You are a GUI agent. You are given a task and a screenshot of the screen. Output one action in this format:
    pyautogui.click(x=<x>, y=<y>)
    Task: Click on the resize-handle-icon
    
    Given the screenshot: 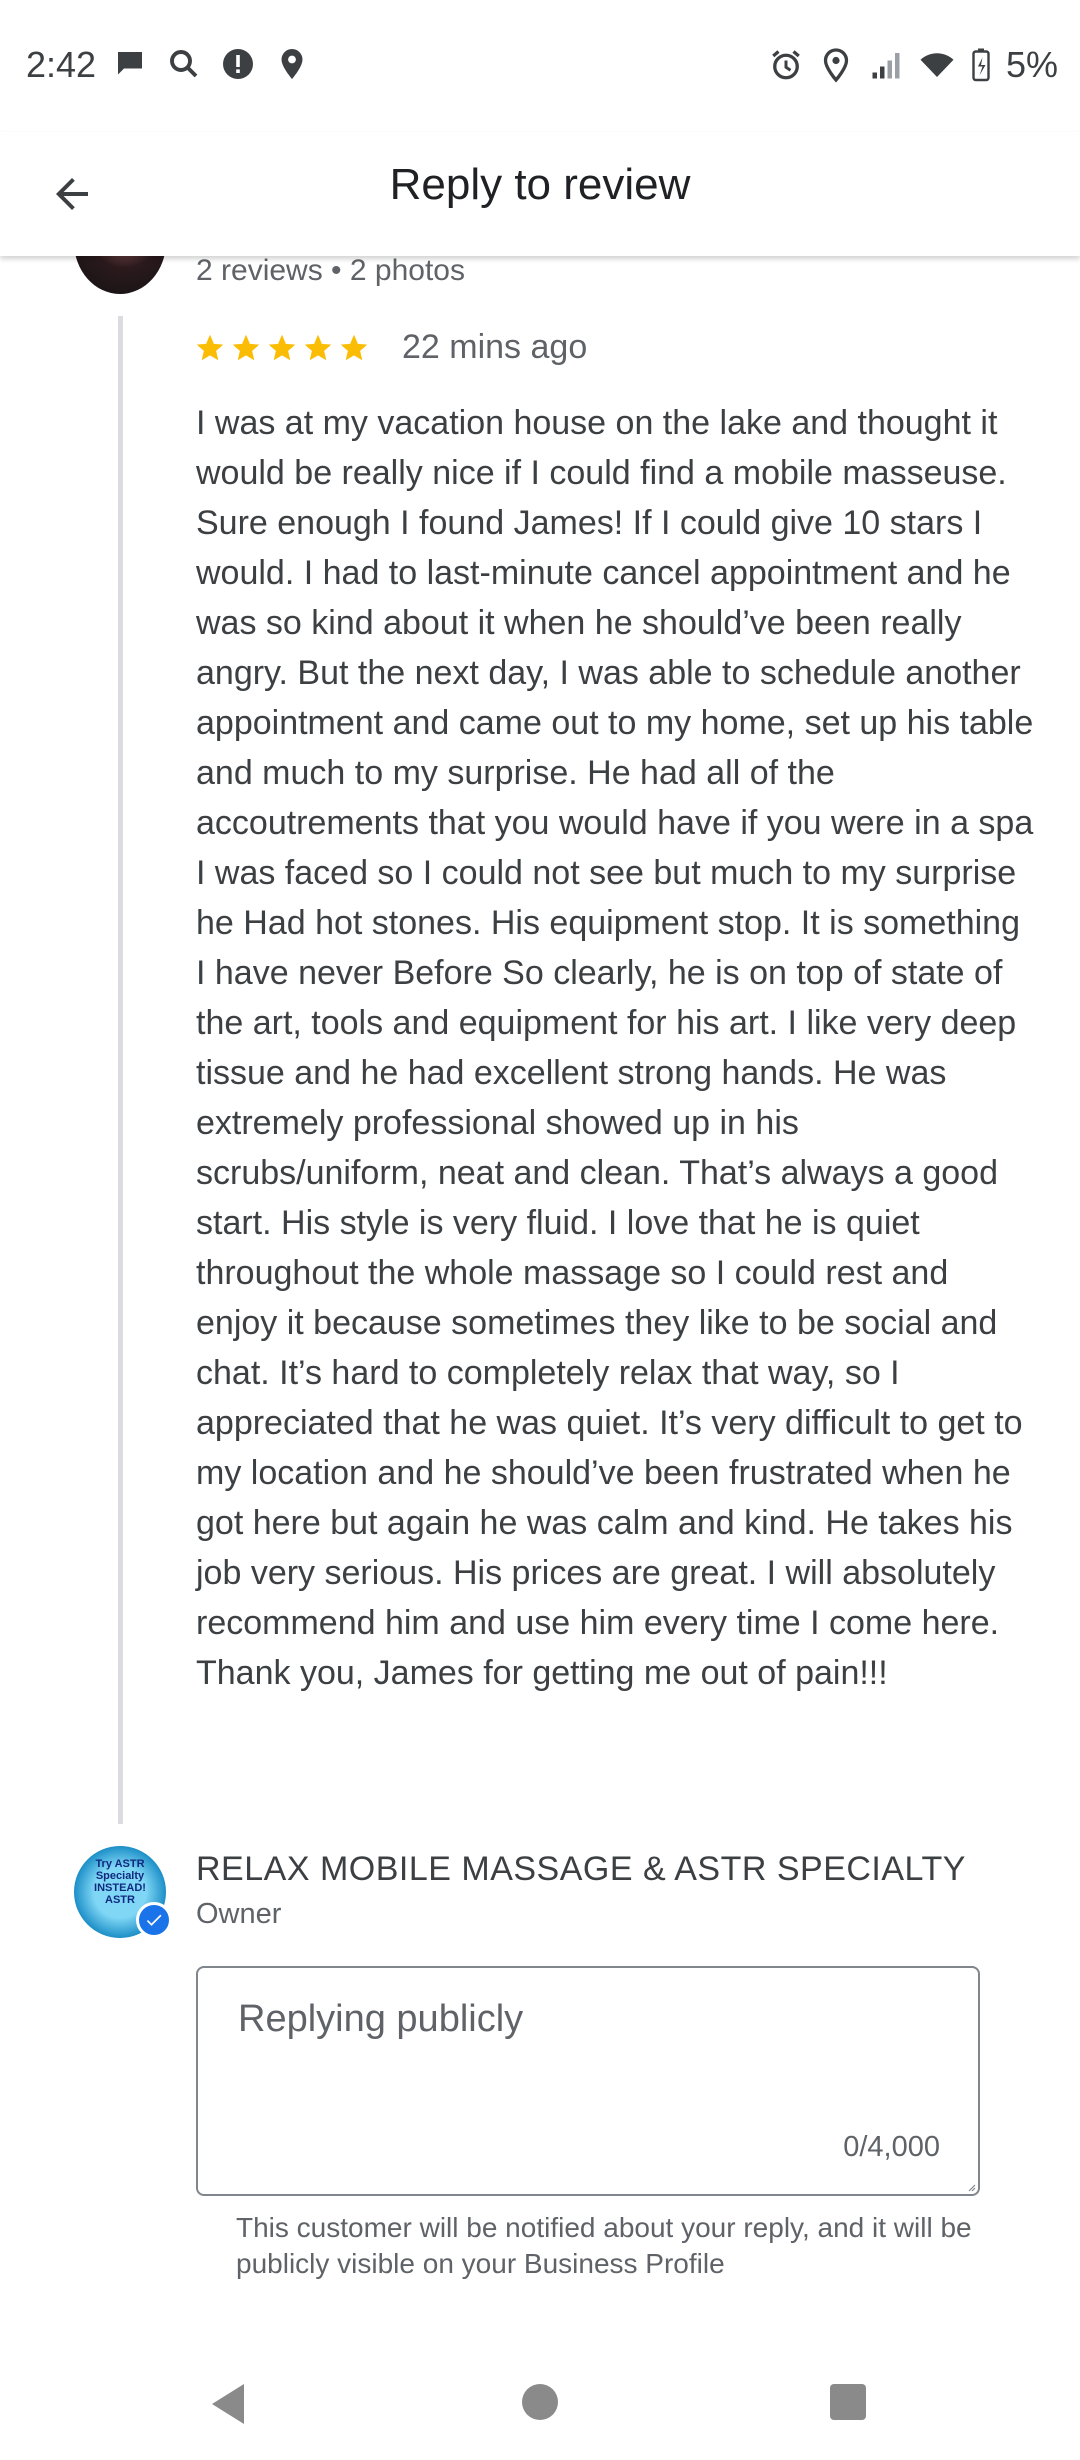 What is the action you would take?
    pyautogui.click(x=971, y=2187)
    